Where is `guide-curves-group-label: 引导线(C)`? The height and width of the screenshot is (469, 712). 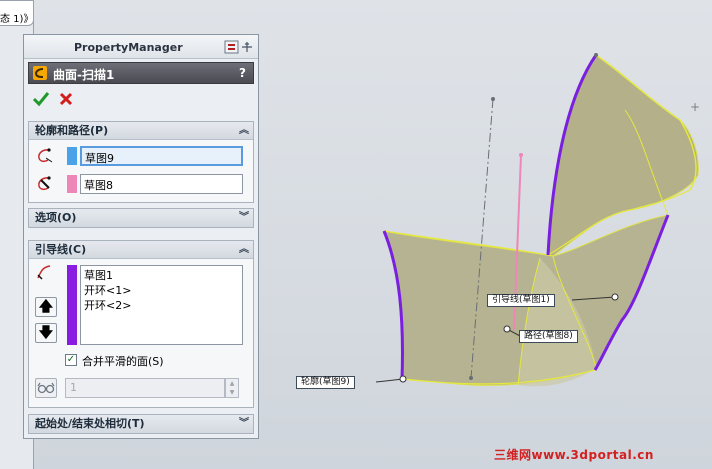
guide-curves-group-label: 引导线(C) is located at coordinates (61, 249).